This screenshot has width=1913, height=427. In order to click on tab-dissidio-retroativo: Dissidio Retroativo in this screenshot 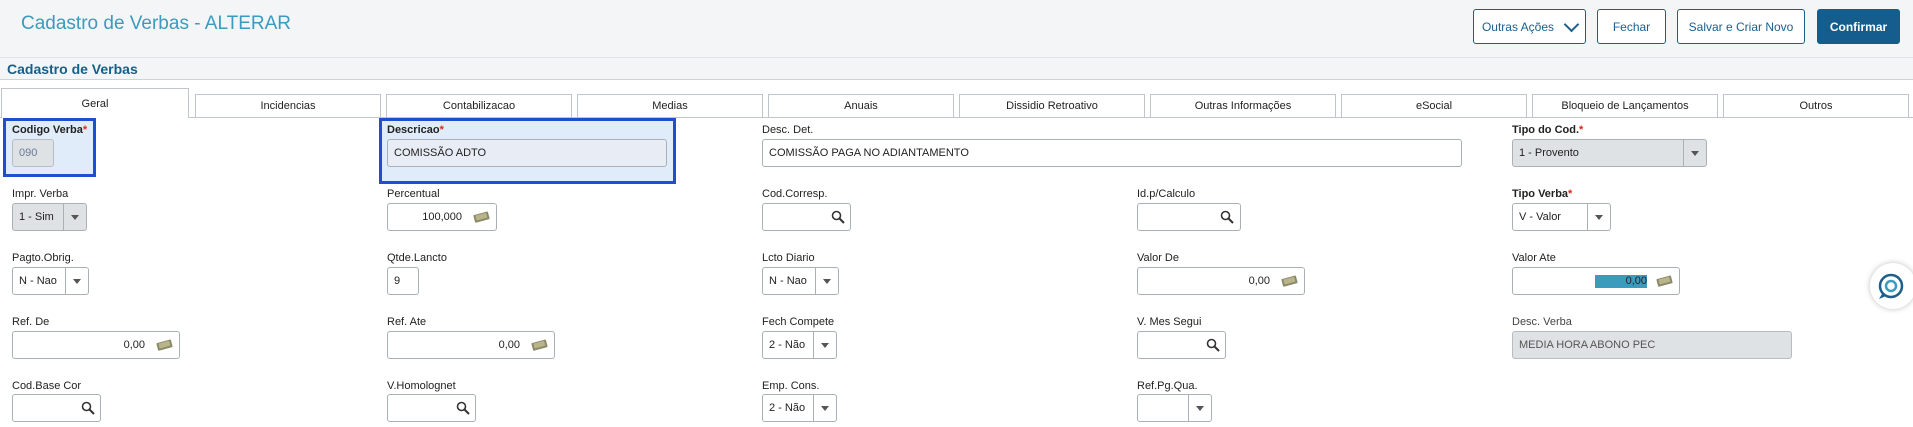, I will do `click(1052, 105)`.